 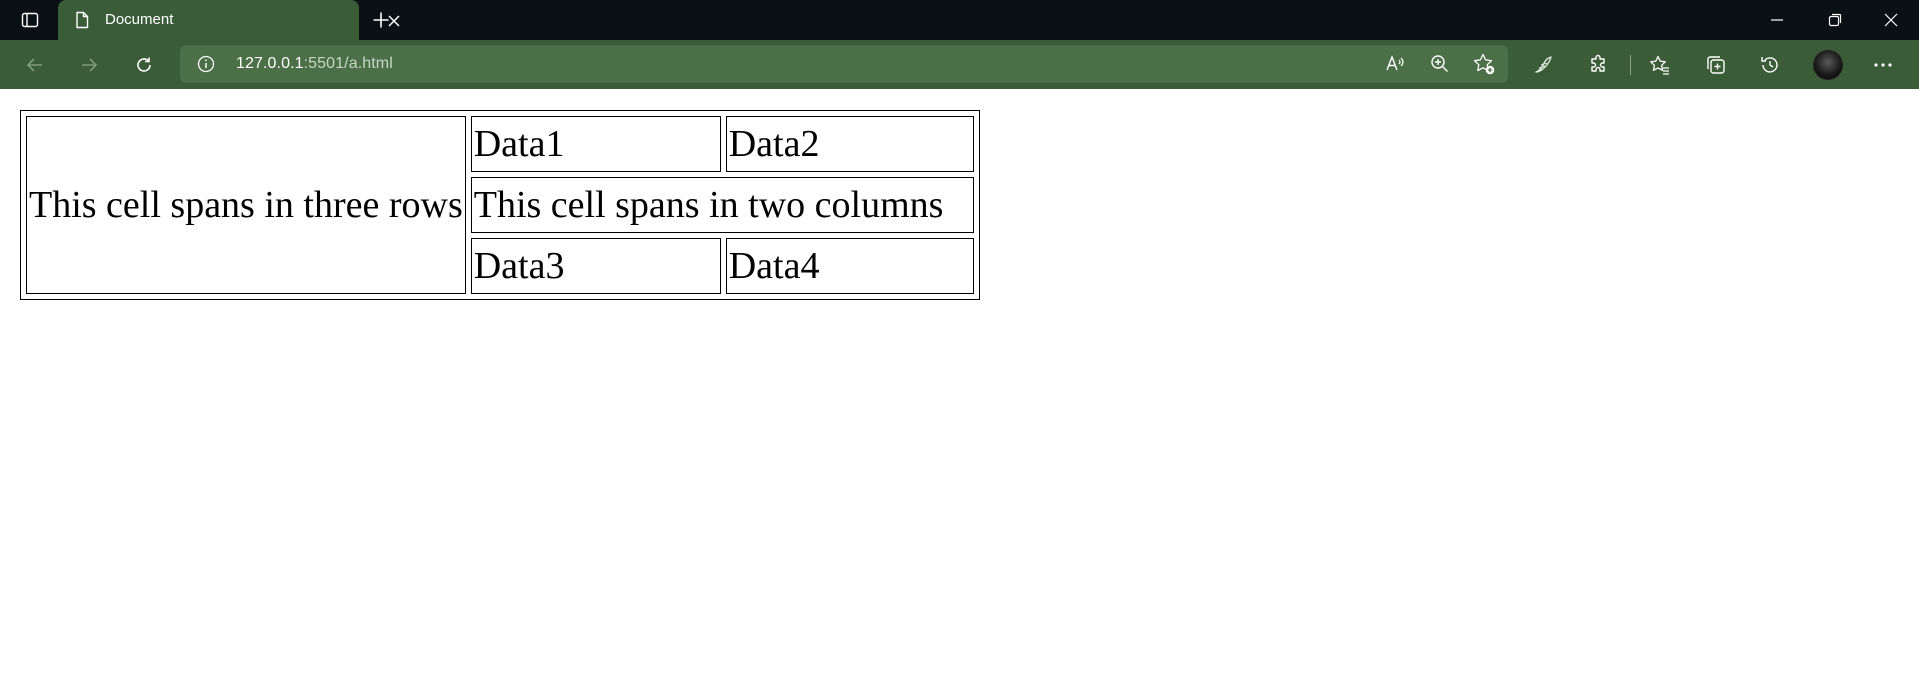 I want to click on extensions-icon, so click(x=1599, y=65).